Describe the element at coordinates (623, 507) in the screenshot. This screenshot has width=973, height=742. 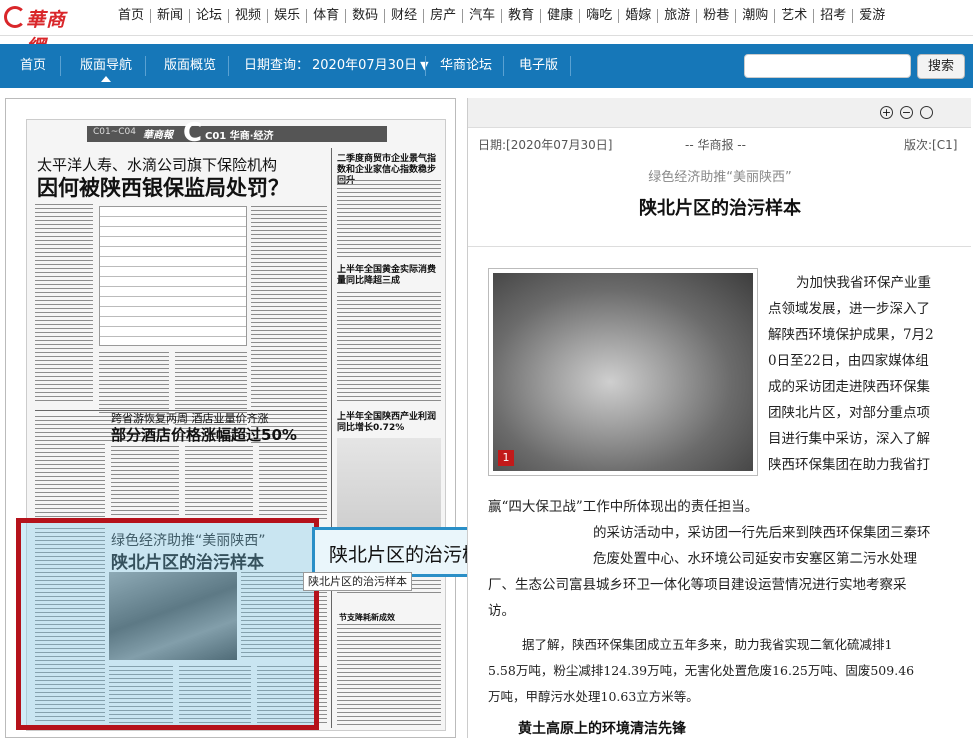
I see `article-paragraph-1-end: 赢“四大保卫战”工作中所体现出的责任担当。` at that location.